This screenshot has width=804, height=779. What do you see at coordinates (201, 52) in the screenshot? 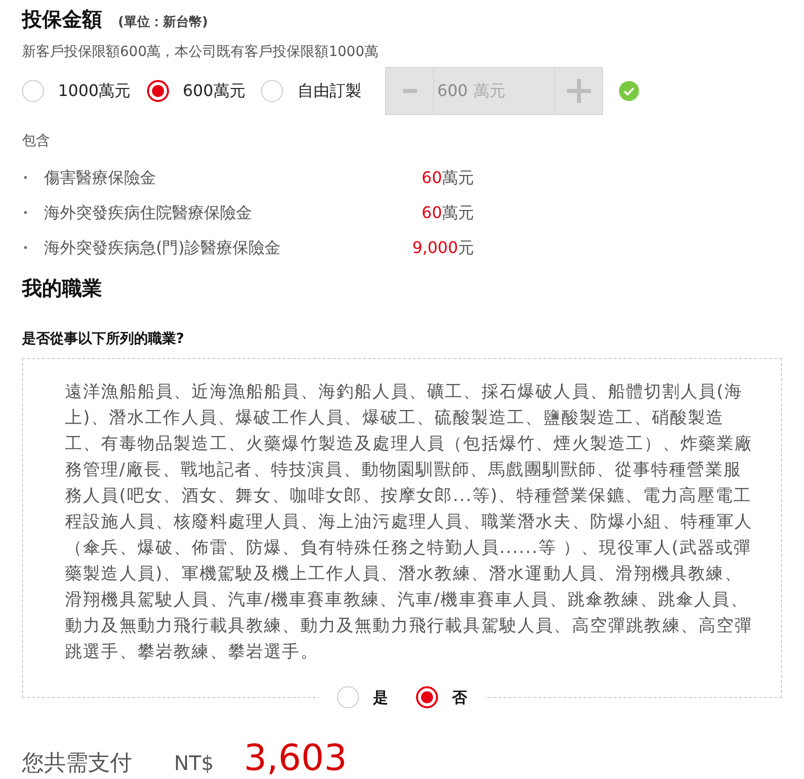
I see `limit-note: 新客戶投保限額600萬，本公司既有客戶投保限額1000萬` at bounding box center [201, 52].